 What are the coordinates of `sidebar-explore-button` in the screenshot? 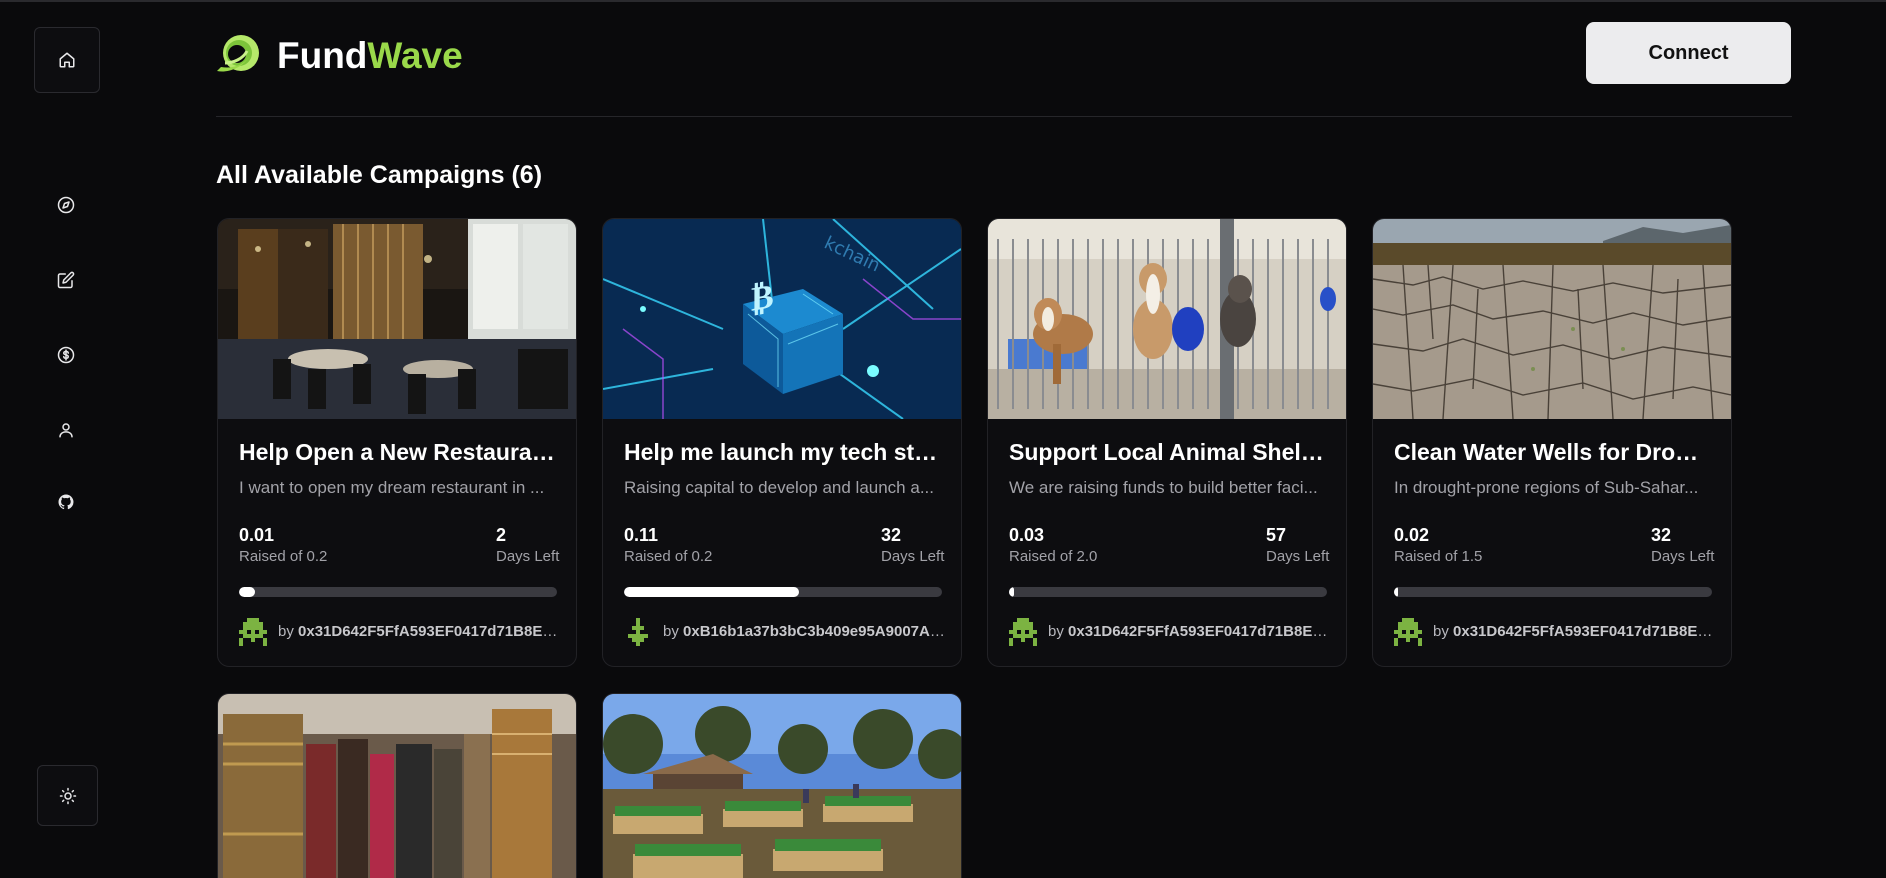 It's located at (66, 205).